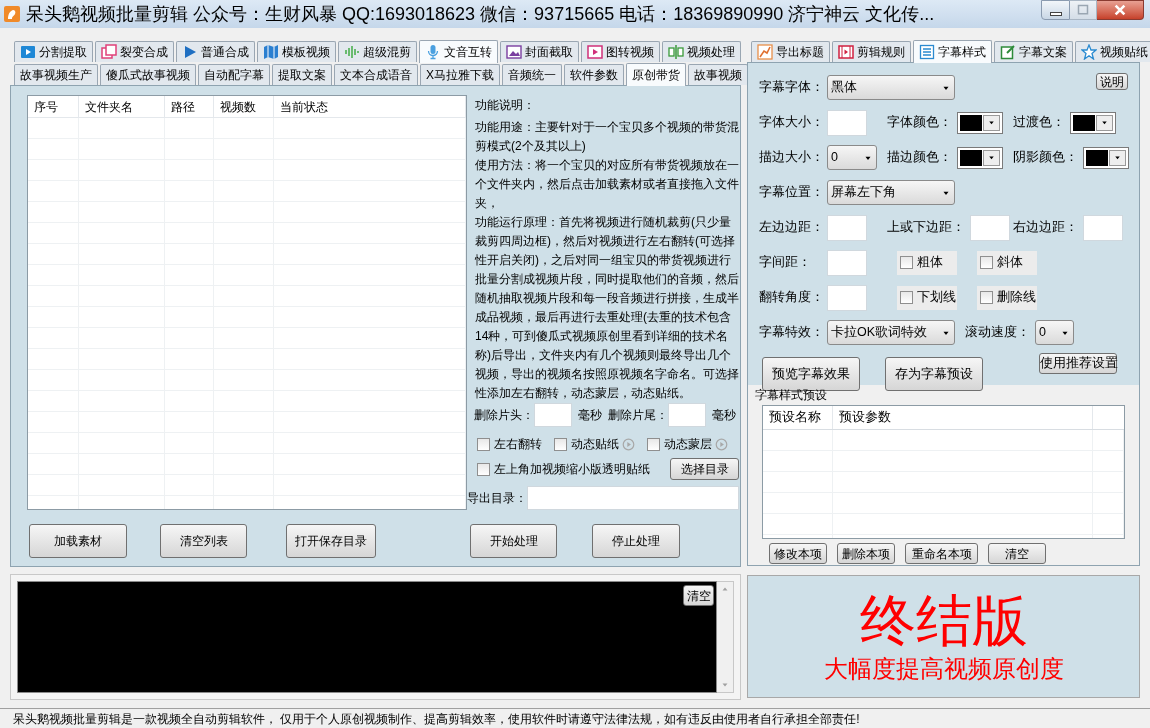 The width and height of the screenshot is (1150, 728). What do you see at coordinates (790, 51) in the screenshot?
I see `tab: 导出标题` at bounding box center [790, 51].